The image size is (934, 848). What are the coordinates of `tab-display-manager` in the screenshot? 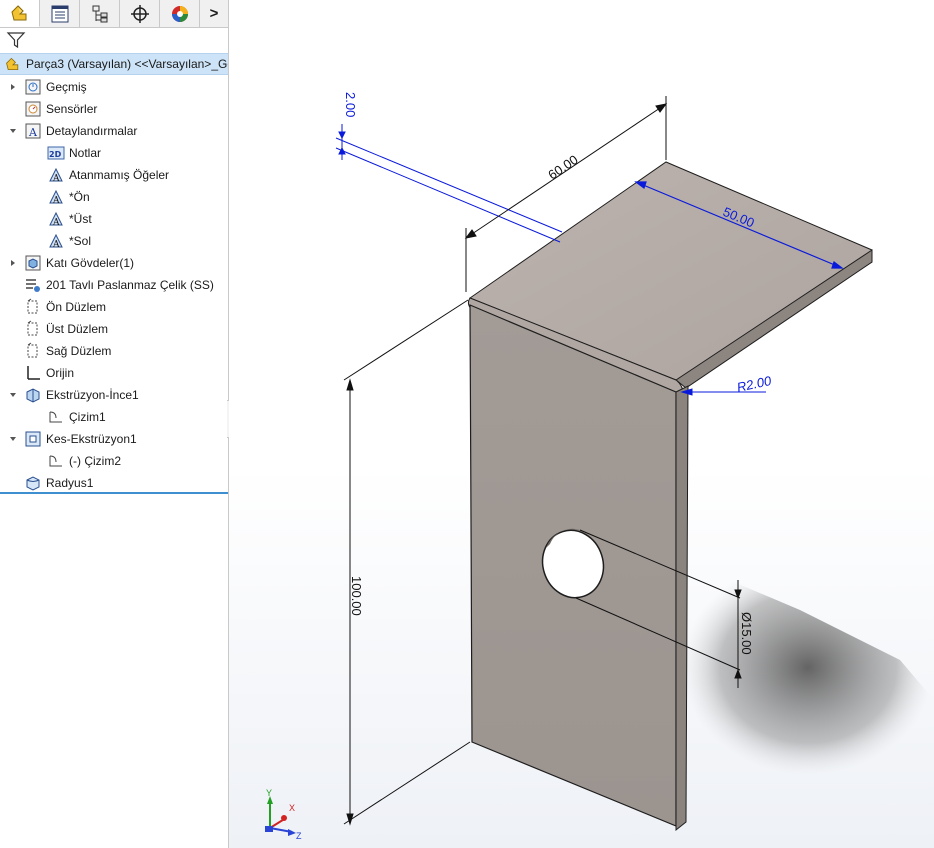 It's located at (180, 13).